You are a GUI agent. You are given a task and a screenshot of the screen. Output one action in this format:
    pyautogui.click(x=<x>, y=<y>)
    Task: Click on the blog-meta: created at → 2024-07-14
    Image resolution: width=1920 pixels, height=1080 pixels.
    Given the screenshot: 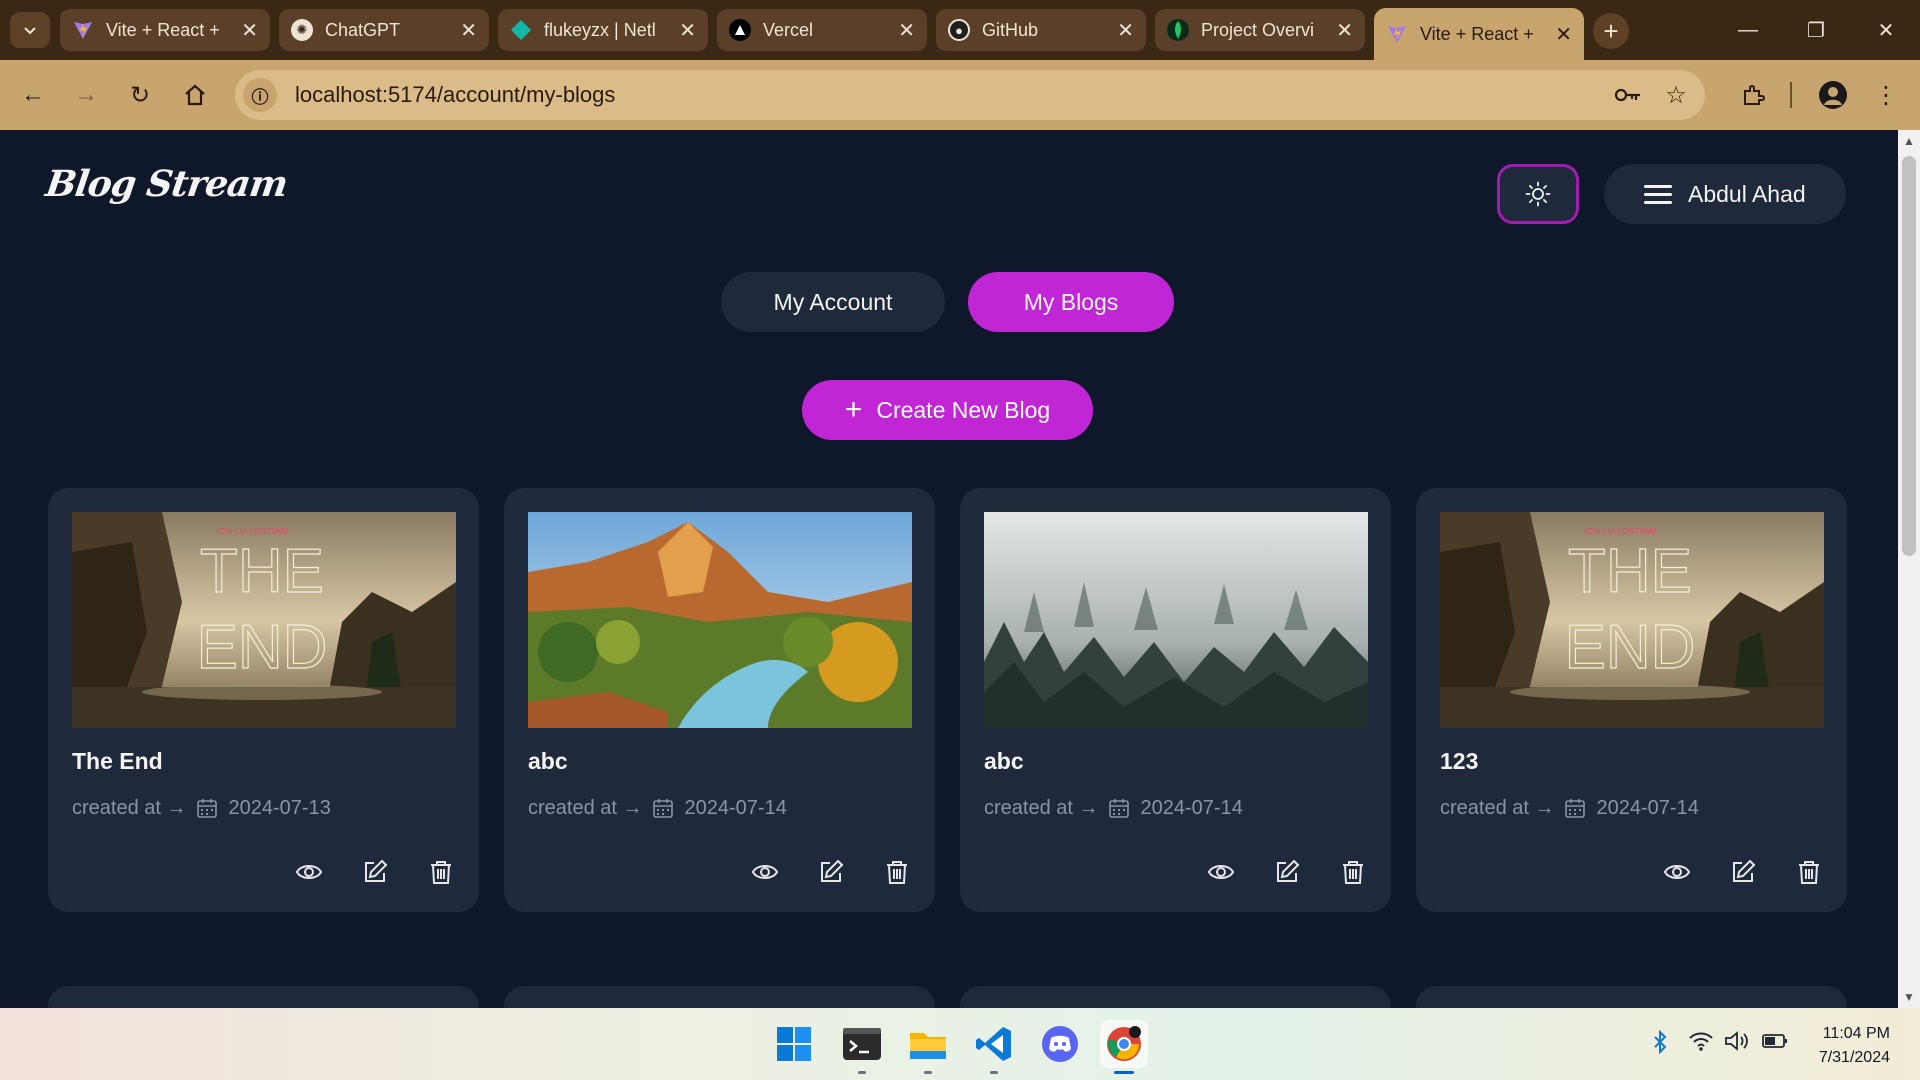 What is the action you would take?
    pyautogui.click(x=1569, y=808)
    